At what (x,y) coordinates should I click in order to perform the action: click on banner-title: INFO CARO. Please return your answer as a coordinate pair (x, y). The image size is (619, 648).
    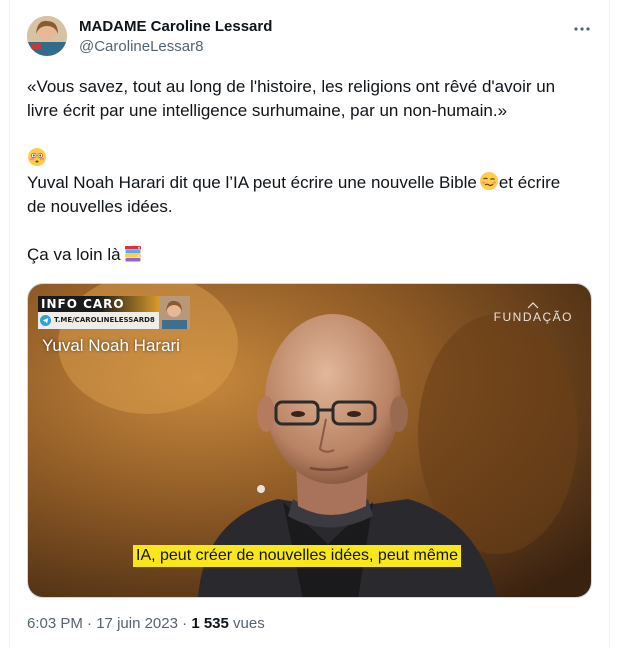
    Looking at the image, I should click on (98, 304).